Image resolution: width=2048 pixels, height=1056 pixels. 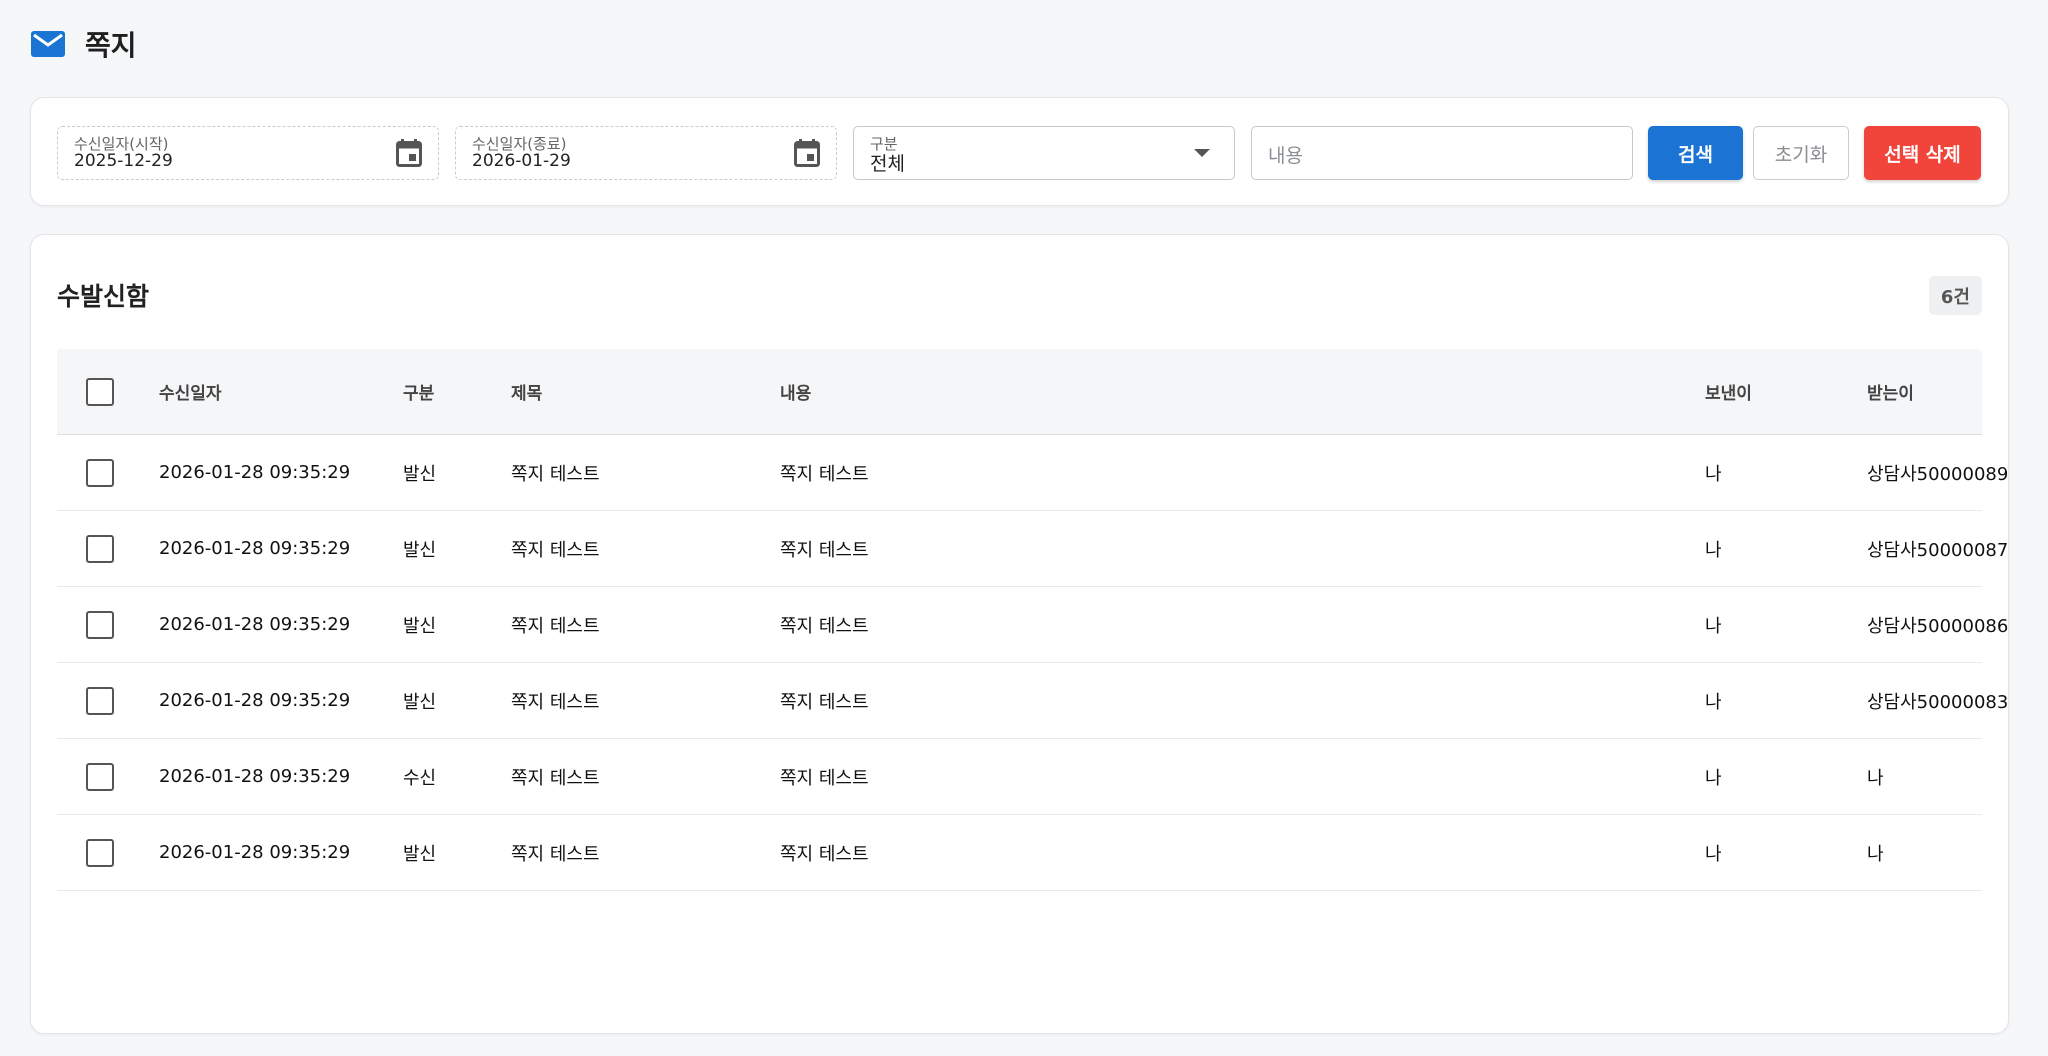 What do you see at coordinates (1922, 153) in the screenshot?
I see `delete-selected-button: 선택 삭제` at bounding box center [1922, 153].